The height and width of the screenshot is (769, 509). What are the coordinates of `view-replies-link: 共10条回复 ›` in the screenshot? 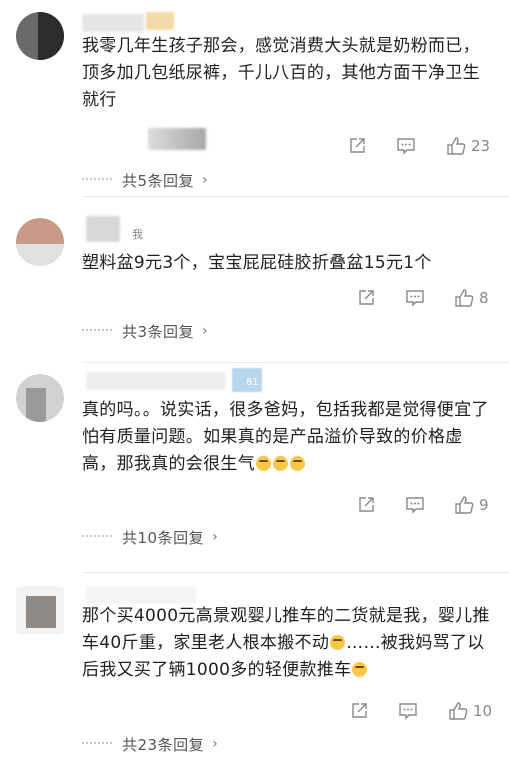 It's located at (150, 537).